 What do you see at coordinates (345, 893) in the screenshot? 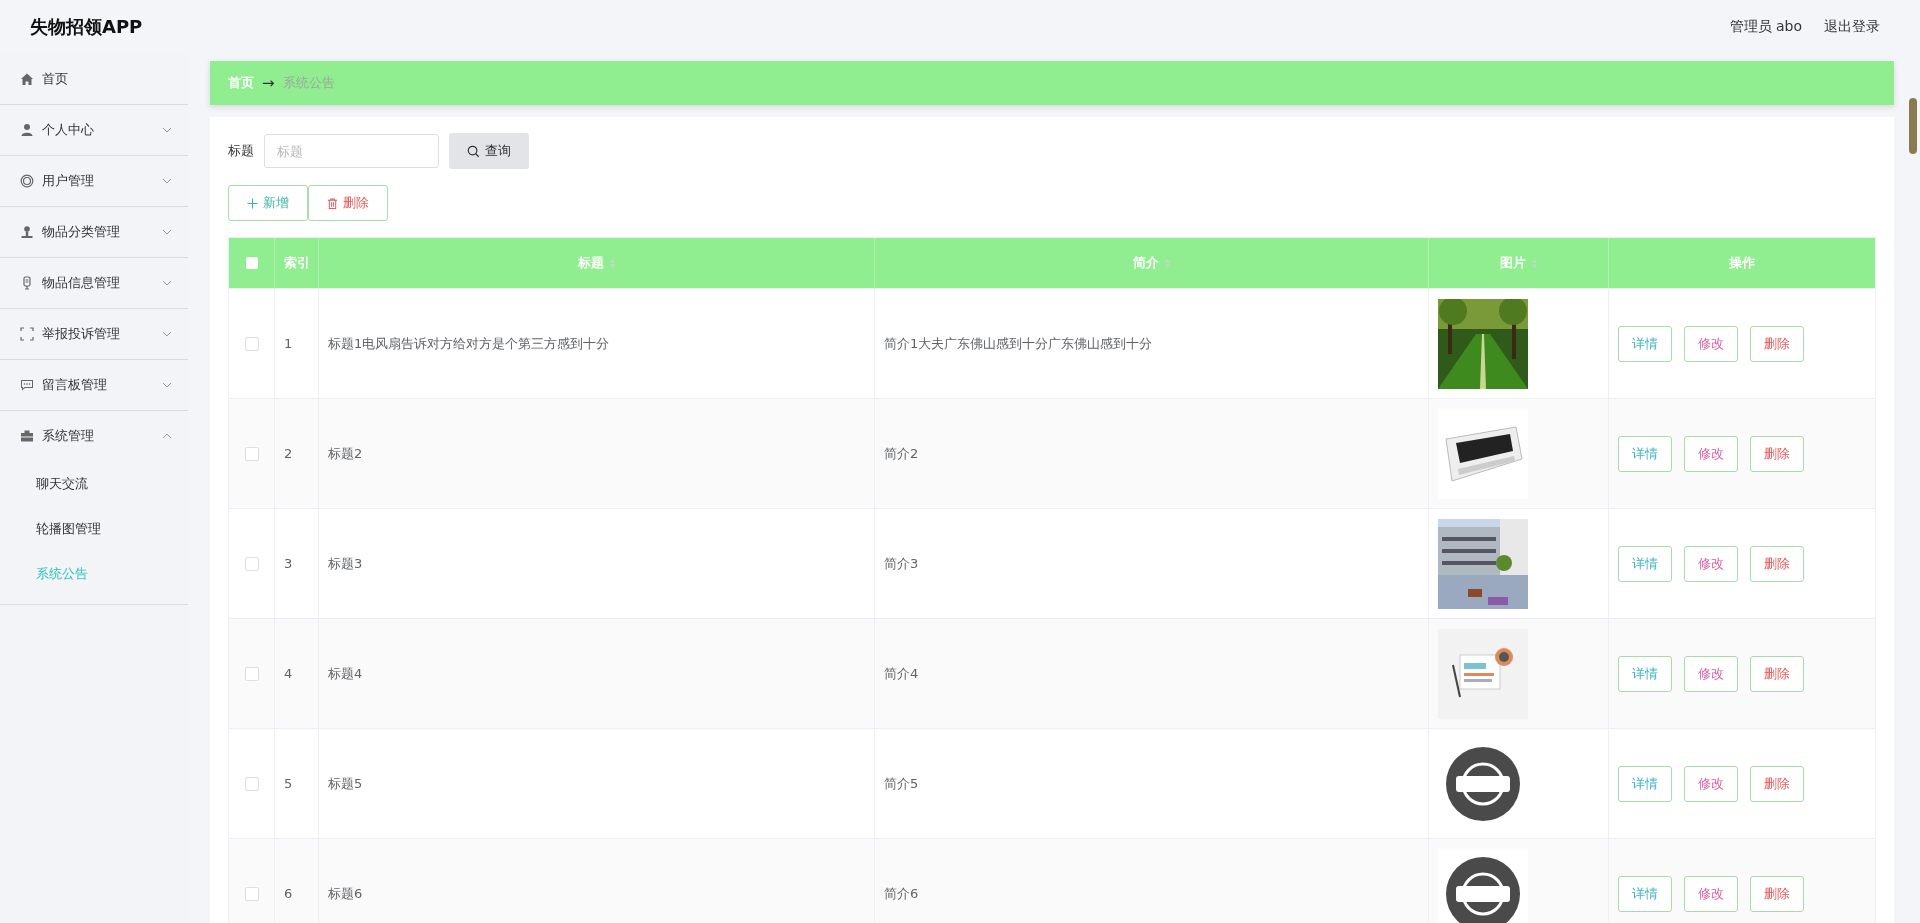
I see `table-cell: 标题6` at bounding box center [345, 893].